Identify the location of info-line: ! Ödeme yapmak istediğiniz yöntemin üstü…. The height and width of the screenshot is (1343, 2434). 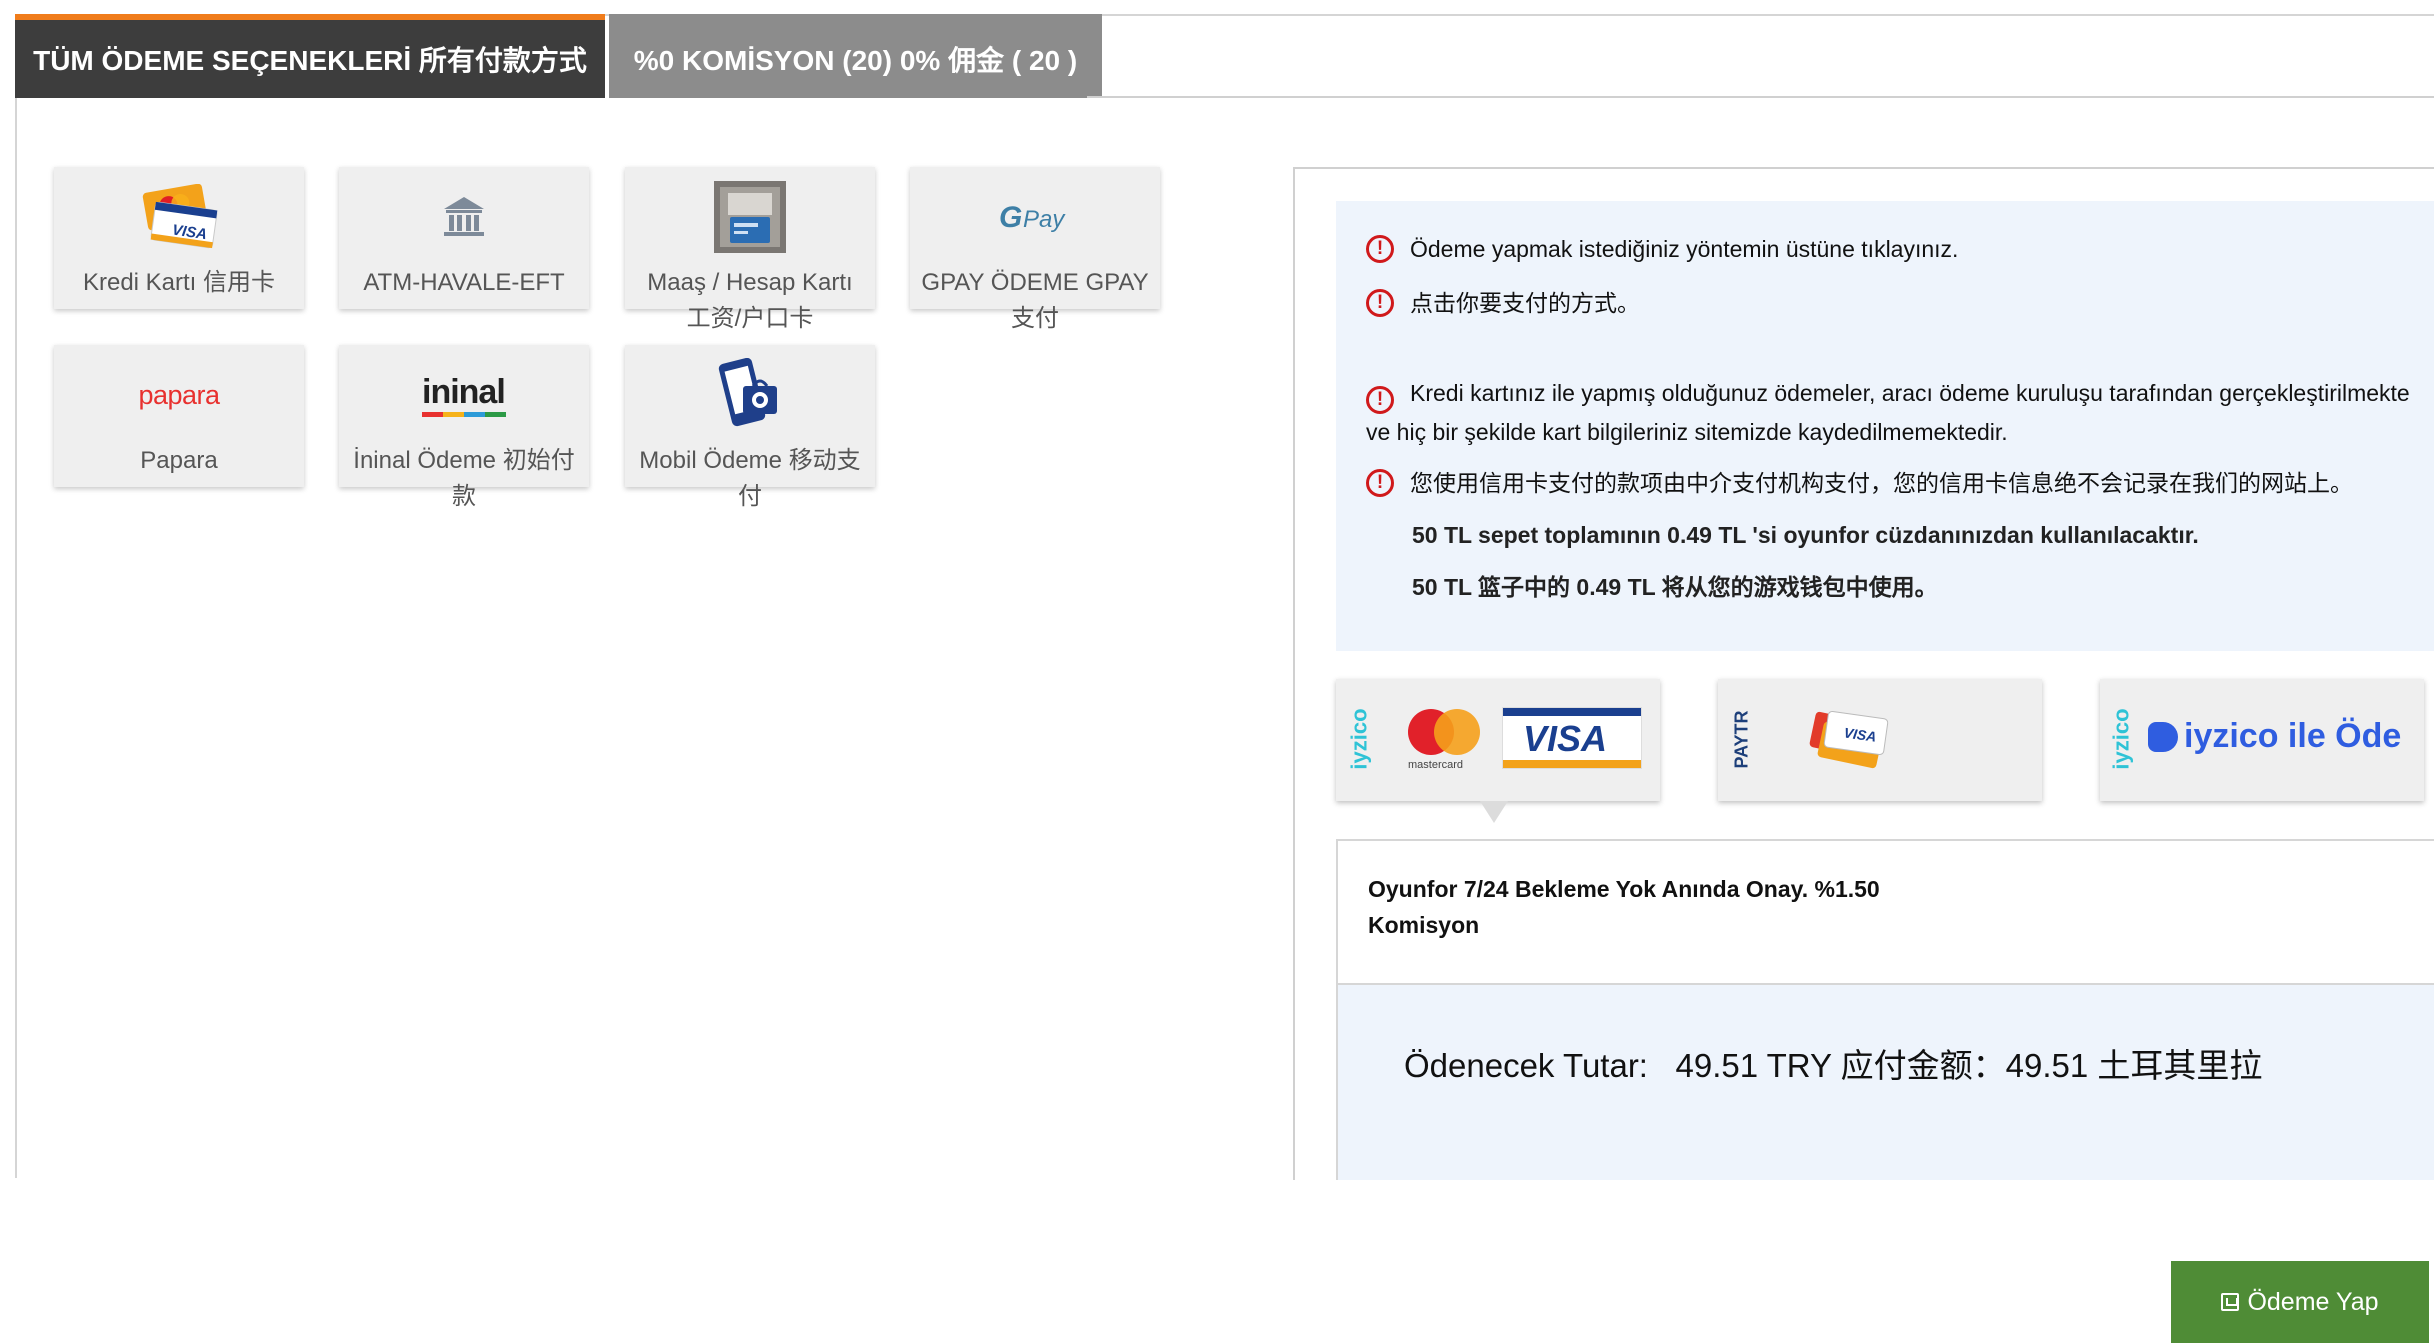
(1662, 249).